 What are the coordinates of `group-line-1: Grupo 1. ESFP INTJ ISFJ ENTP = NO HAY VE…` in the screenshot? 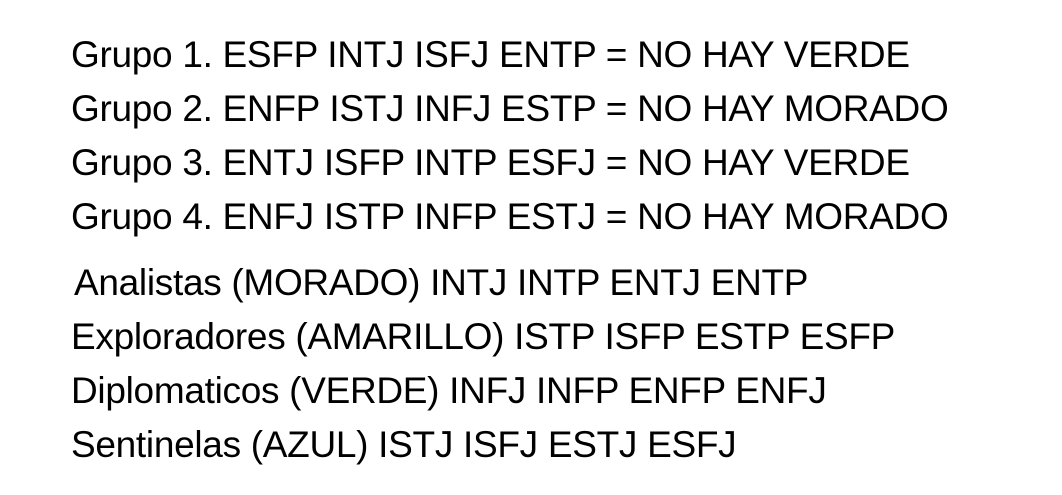 It's located at (490, 54).